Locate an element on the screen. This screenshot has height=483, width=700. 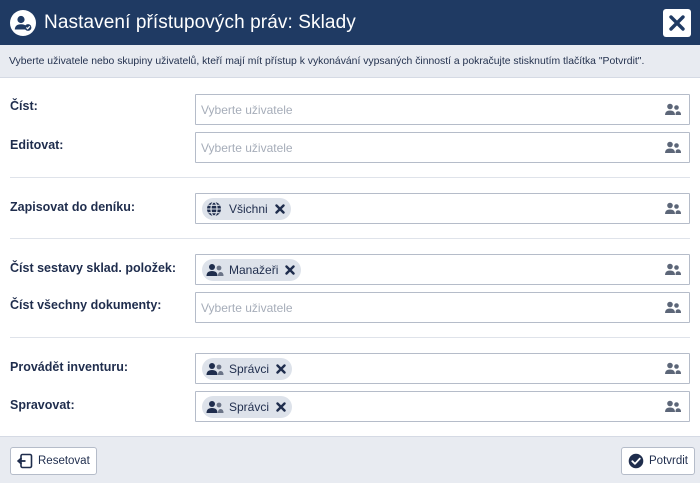
close-icon is located at coordinates (677, 23).